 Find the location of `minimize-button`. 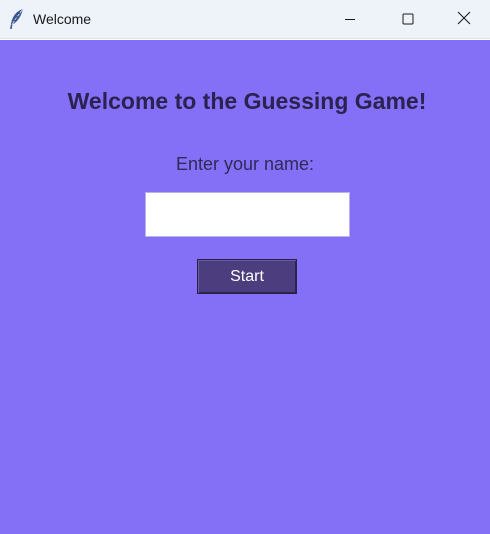

minimize-button is located at coordinates (350, 19).